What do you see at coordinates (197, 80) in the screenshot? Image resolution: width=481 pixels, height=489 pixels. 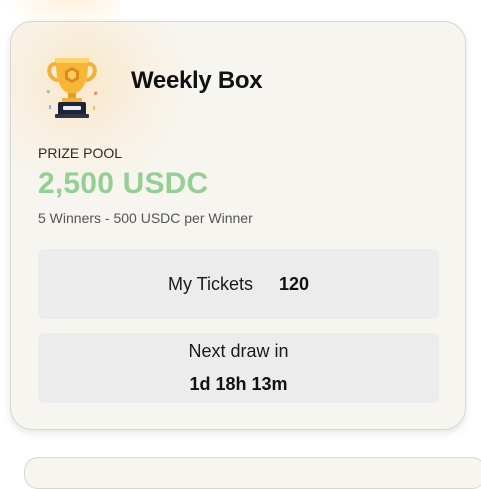 I see `card-title: Weekly Box` at bounding box center [197, 80].